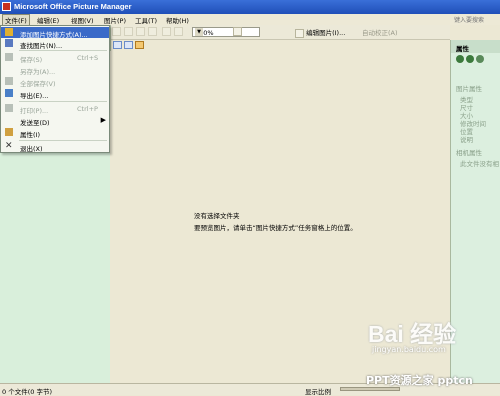 The image size is (500, 396). Describe the element at coordinates (9, 93) in the screenshot. I see `export-icon` at that location.